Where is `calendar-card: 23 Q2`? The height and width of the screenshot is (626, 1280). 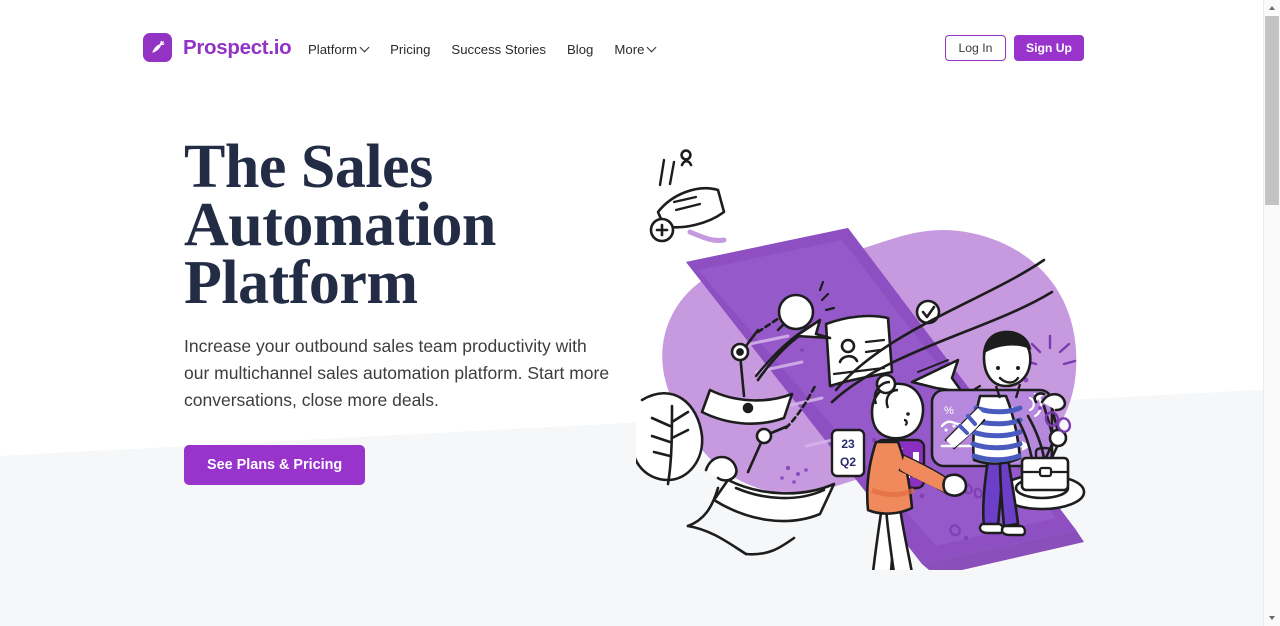
calendar-card: 23 Q2 is located at coordinates (848, 453).